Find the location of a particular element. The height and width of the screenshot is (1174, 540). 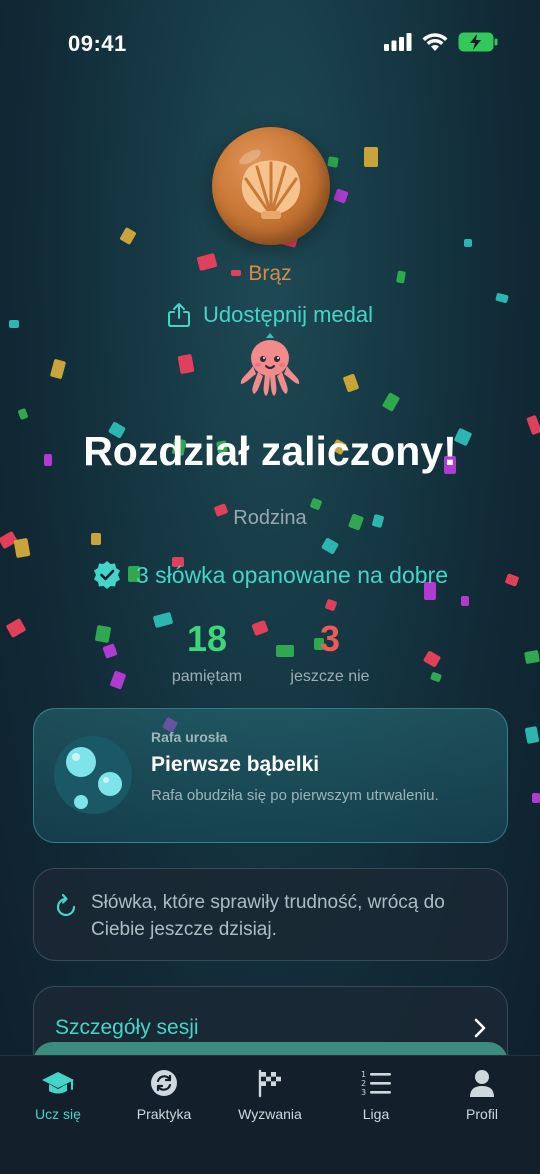

tab-challenges-label: Wyzwania is located at coordinates (270, 1114).